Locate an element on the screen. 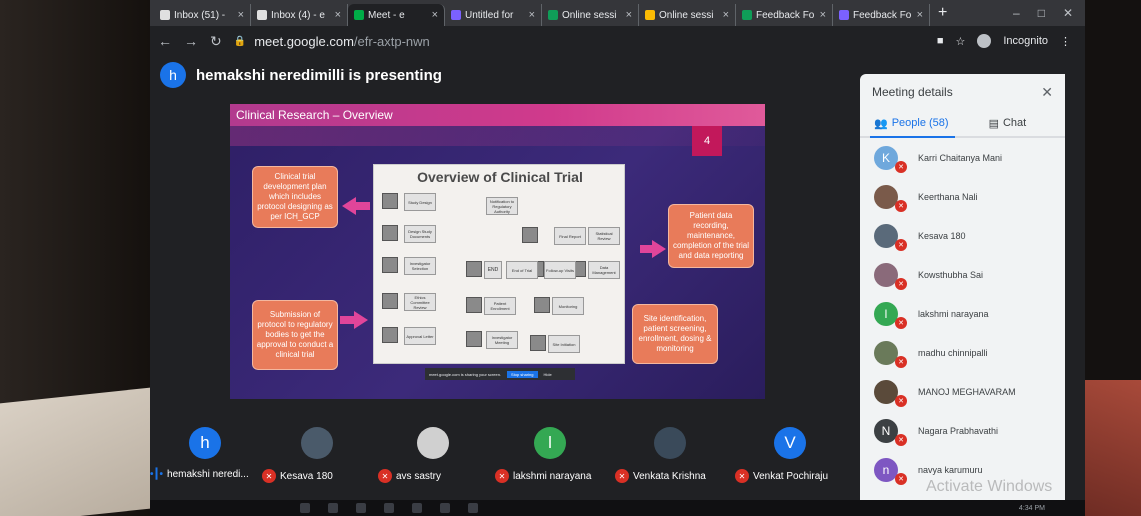 The width and height of the screenshot is (1141, 516). close-icon: ✕ is located at coordinates (1068, 13).